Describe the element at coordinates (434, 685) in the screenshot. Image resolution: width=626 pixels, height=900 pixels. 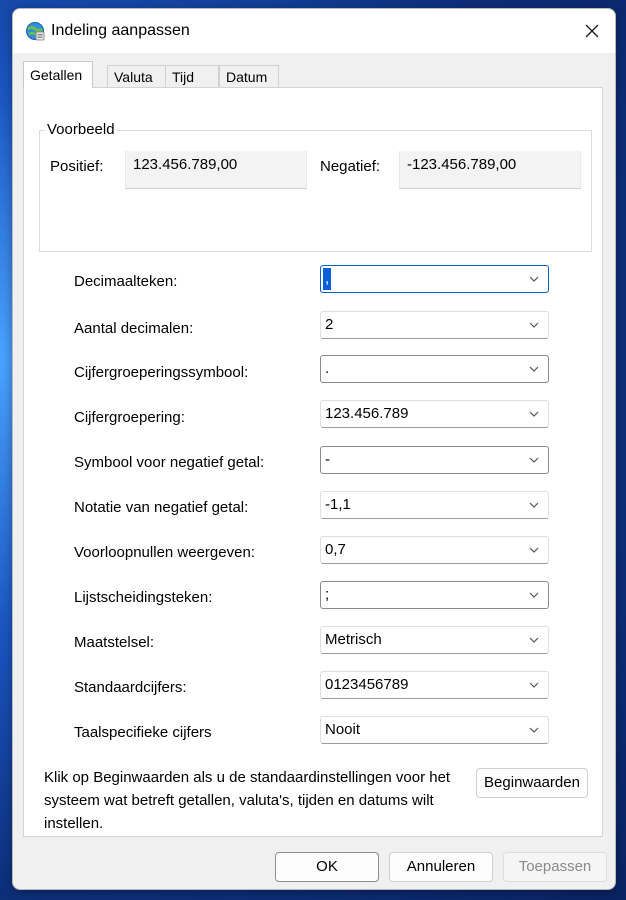
I see `standard-digits-dropdown: 0123456789` at that location.